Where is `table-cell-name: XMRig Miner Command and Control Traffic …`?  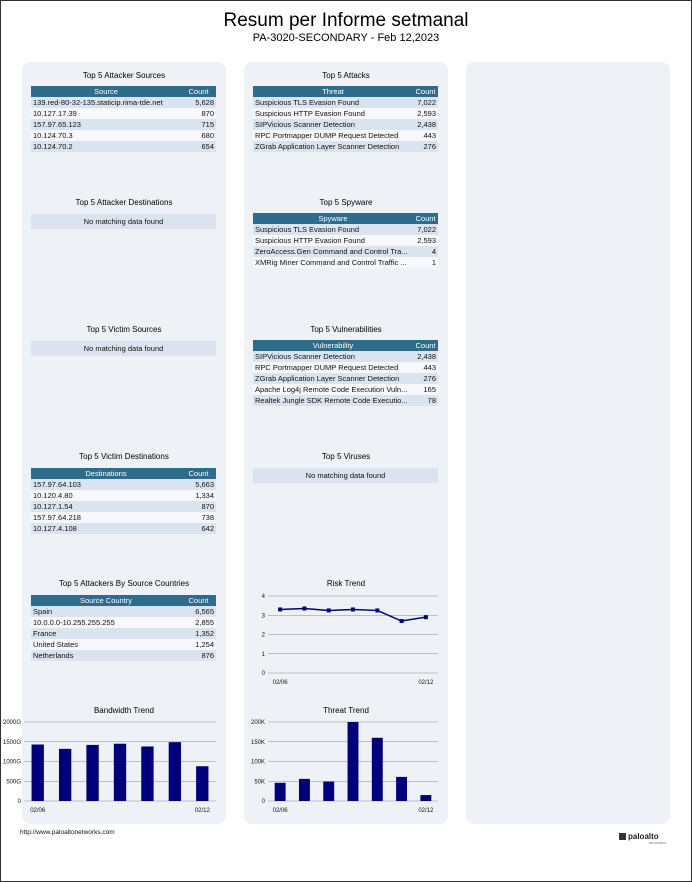 table-cell-name: XMRig Miner Command and Control Traffic … is located at coordinates (333, 262).